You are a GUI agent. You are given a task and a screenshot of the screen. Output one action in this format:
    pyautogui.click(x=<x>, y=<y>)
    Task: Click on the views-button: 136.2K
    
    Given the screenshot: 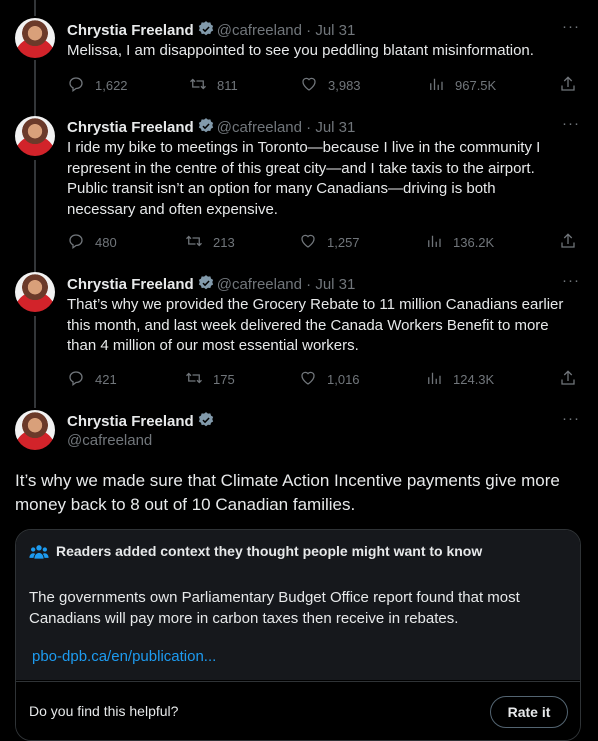 What is the action you would take?
    pyautogui.click(x=459, y=242)
    